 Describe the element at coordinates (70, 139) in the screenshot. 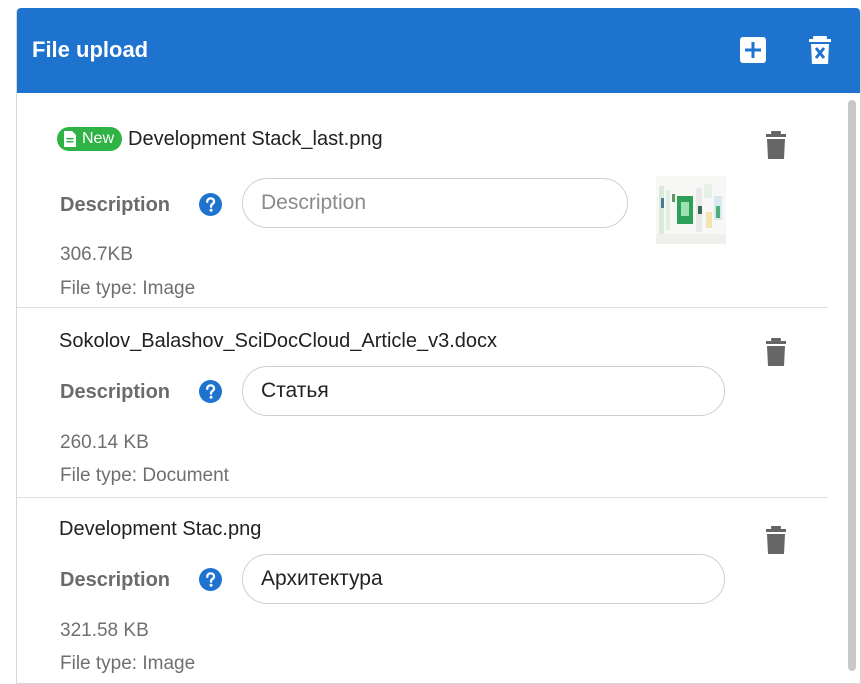

I see `document-icon` at that location.